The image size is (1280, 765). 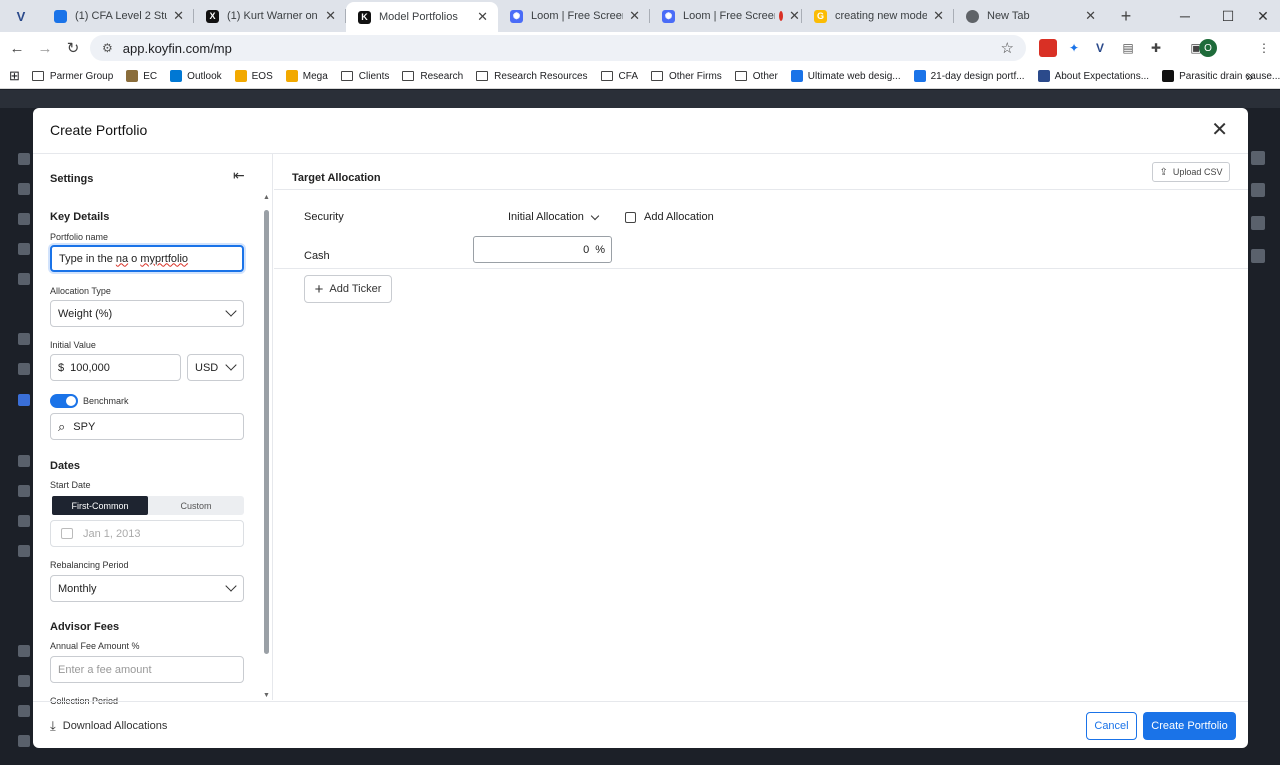 I want to click on scroll-thumb, so click(x=266, y=432).